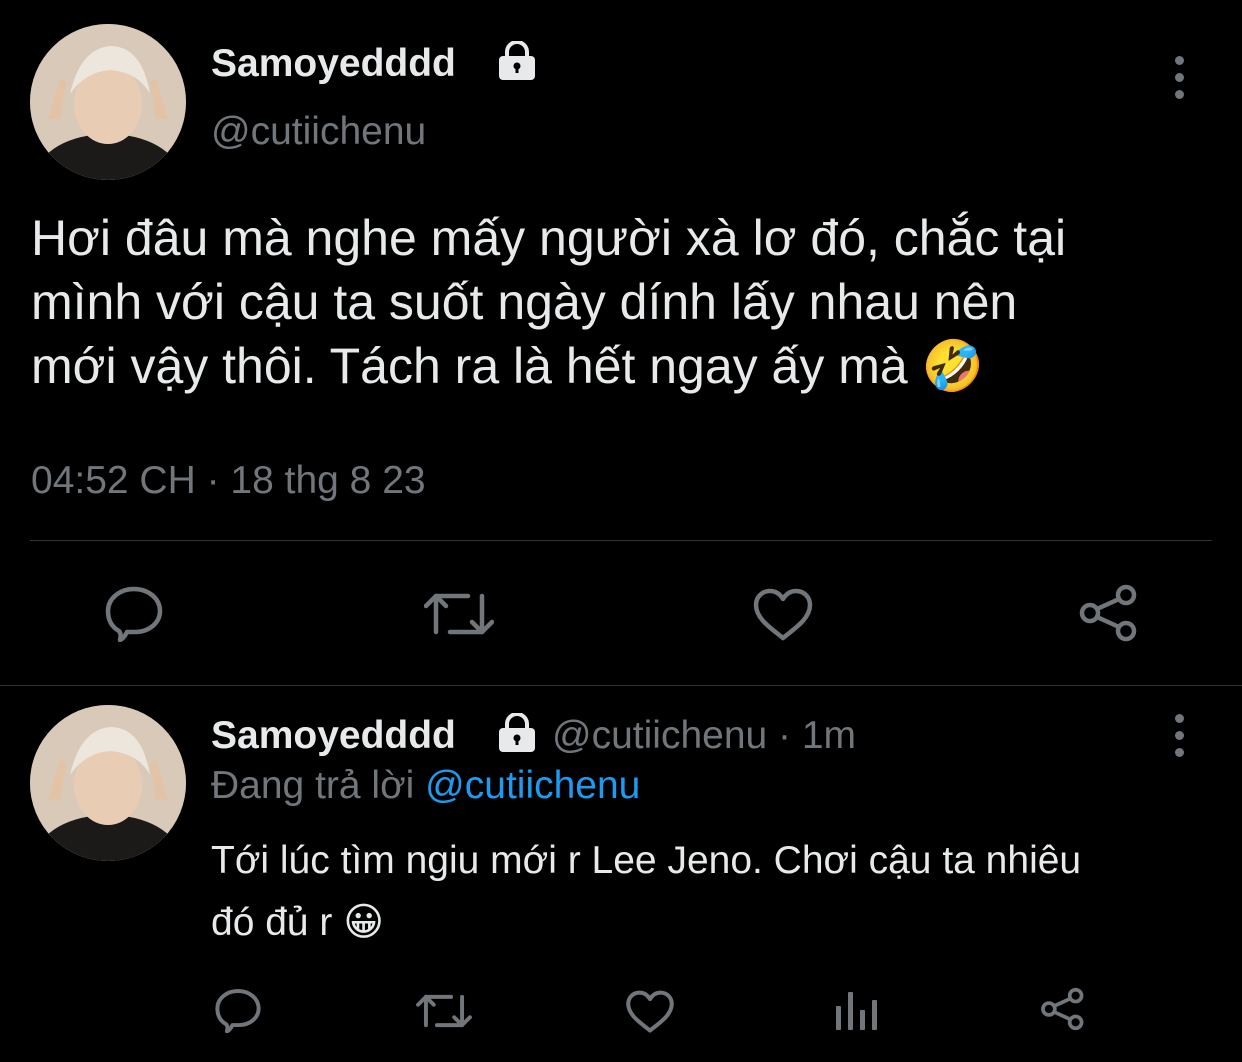 This screenshot has height=1062, width=1242. I want to click on handle: @cutiichenu, so click(318, 132).